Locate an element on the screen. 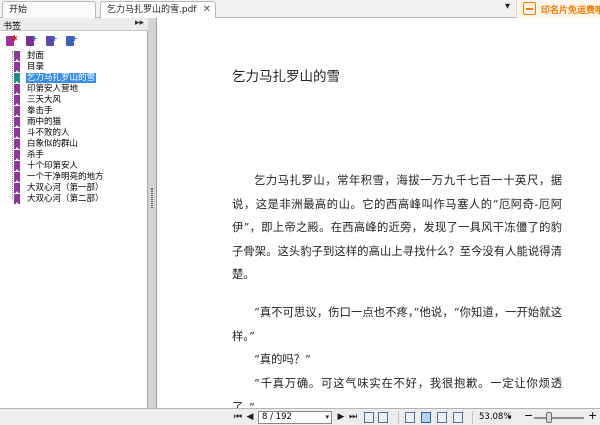 The width and height of the screenshot is (600, 425). collapse-panel-icon: ▸▸ is located at coordinates (139, 23).